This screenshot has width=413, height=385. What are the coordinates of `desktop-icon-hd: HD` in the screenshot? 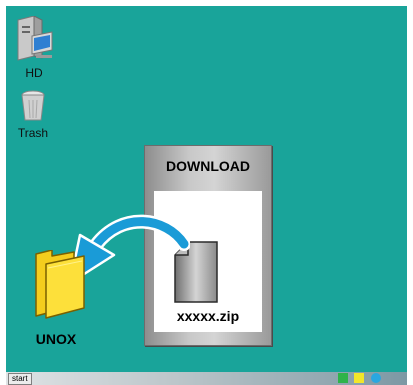 It's located at (34, 47).